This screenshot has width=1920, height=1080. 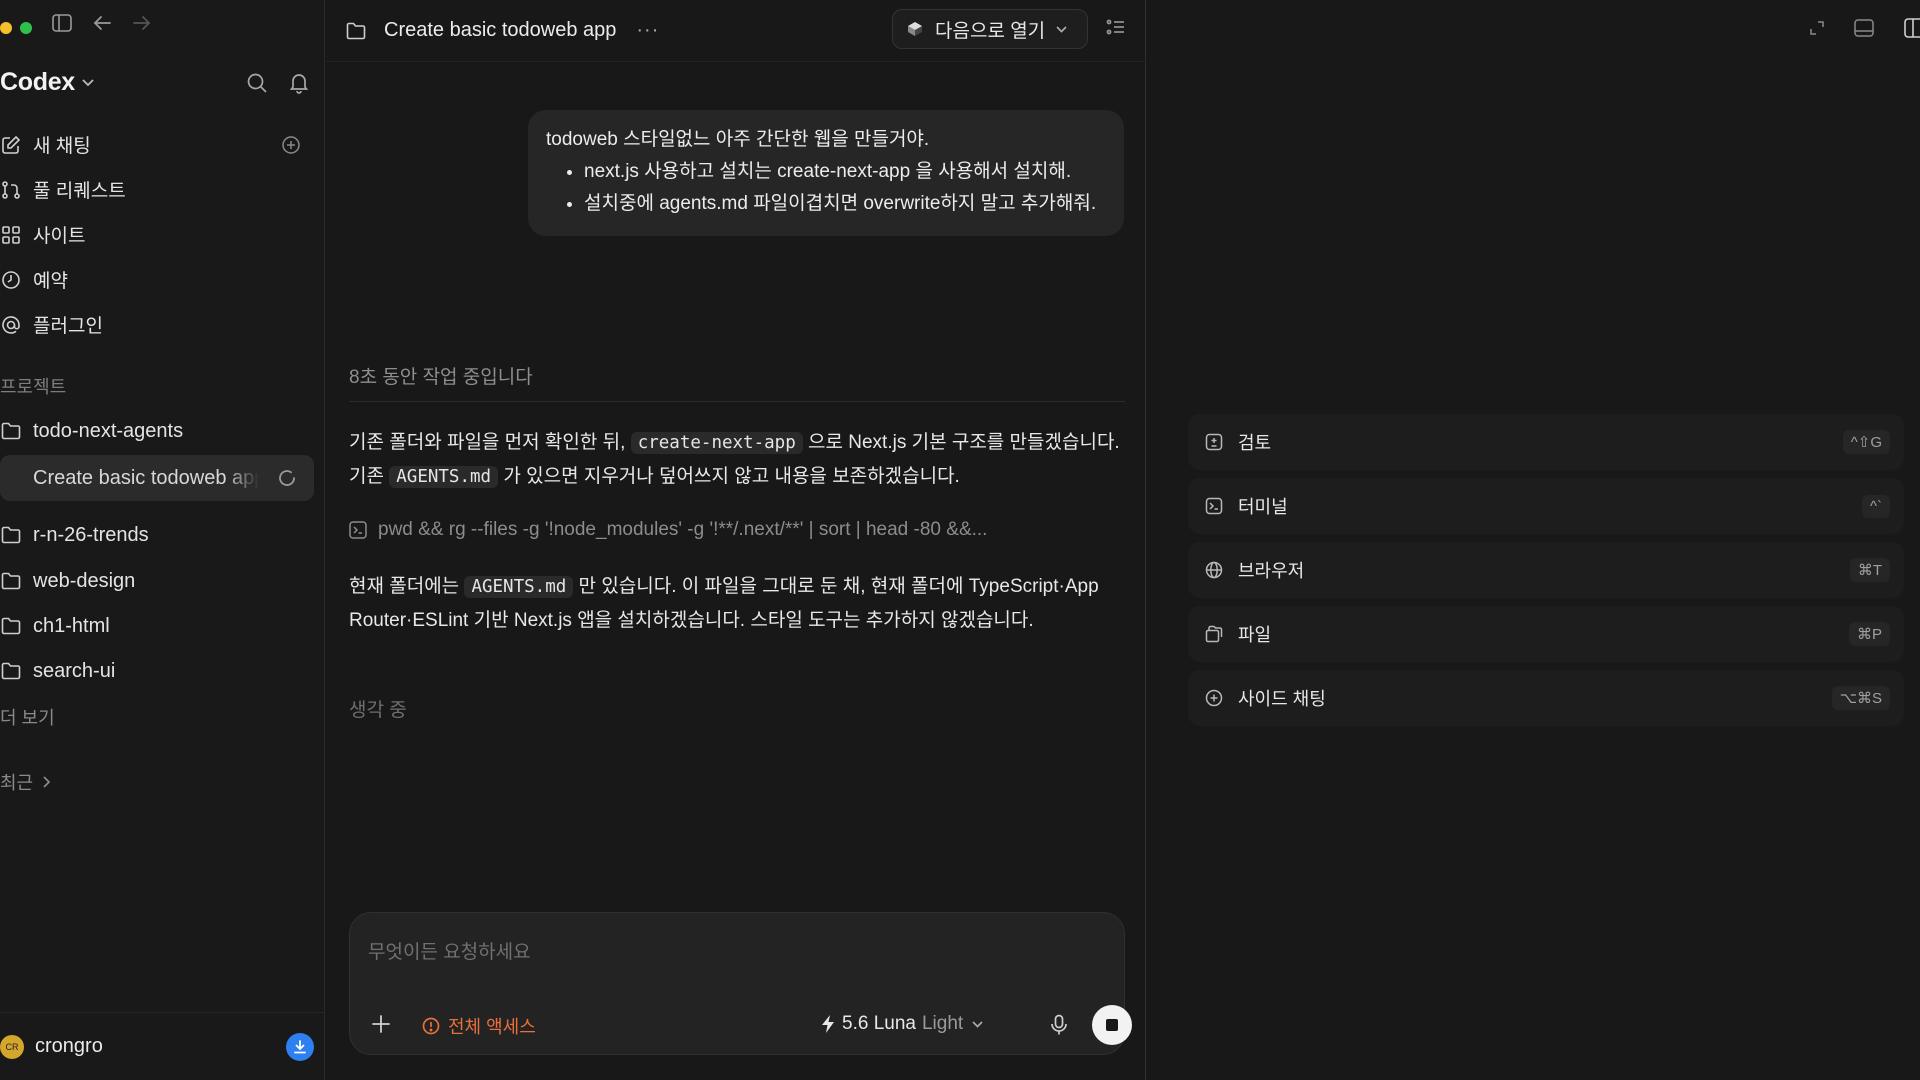 What do you see at coordinates (91, 534) in the screenshot?
I see `project-label: r-n-26-trends` at bounding box center [91, 534].